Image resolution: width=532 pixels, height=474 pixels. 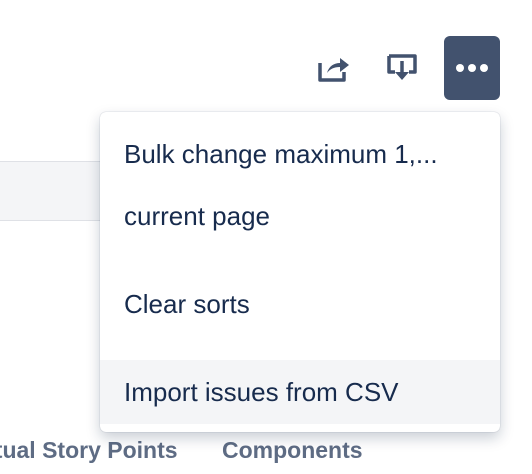 I want to click on column-header-actual-story-points: ctual Story Points, so click(x=89, y=450).